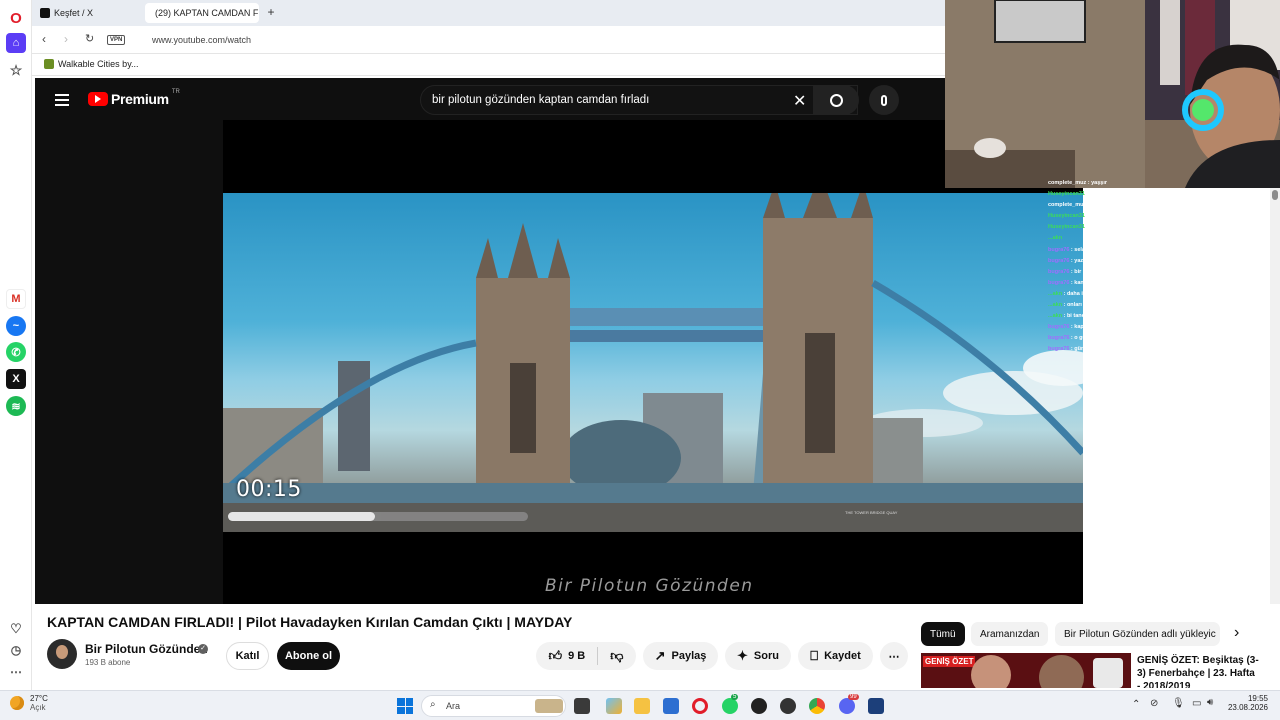 The image size is (1280, 720). Describe the element at coordinates (16, 379) in the screenshot. I see `x-twitter-icon: X` at that location.